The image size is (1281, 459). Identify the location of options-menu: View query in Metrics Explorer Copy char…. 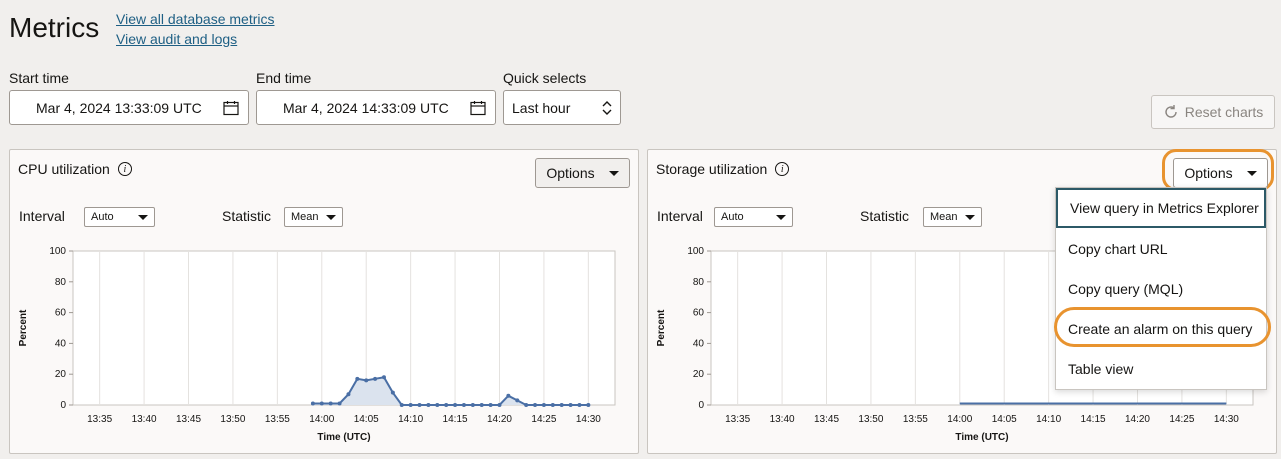
(1161, 288).